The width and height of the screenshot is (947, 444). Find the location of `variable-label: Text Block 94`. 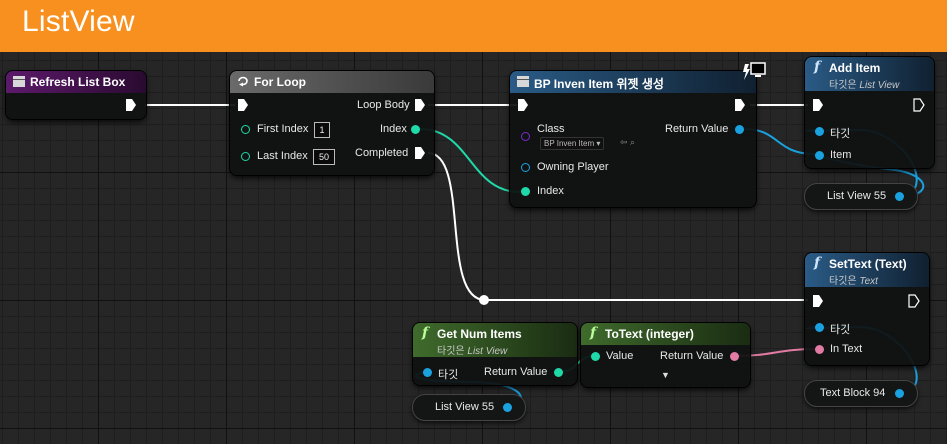

variable-label: Text Block 94 is located at coordinates (853, 393).